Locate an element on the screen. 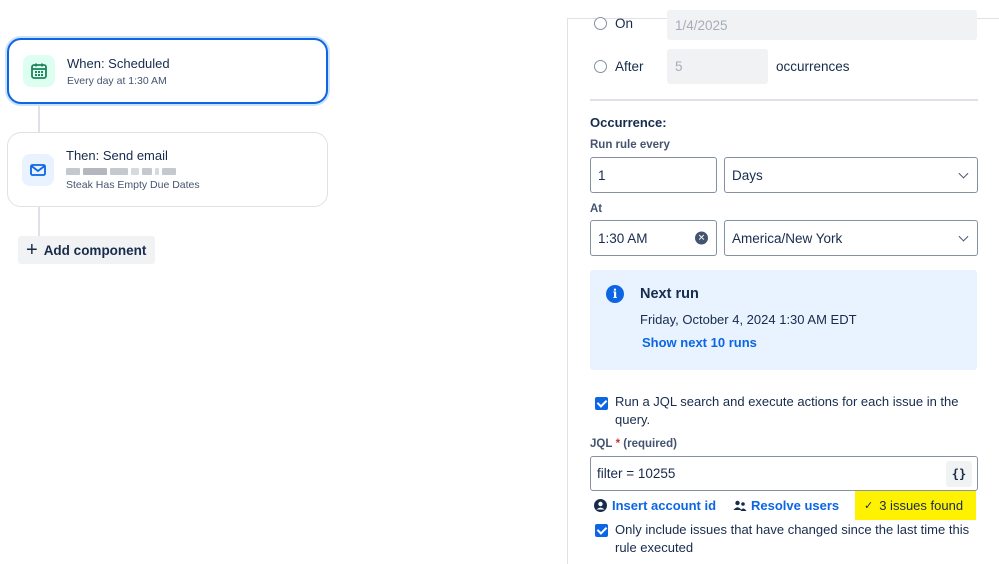  info-icon: i is located at coordinates (615, 294).